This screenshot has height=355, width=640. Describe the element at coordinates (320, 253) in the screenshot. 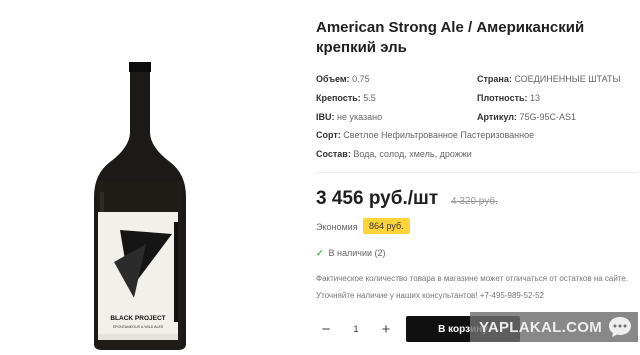

I see `check-icon: ✓` at that location.